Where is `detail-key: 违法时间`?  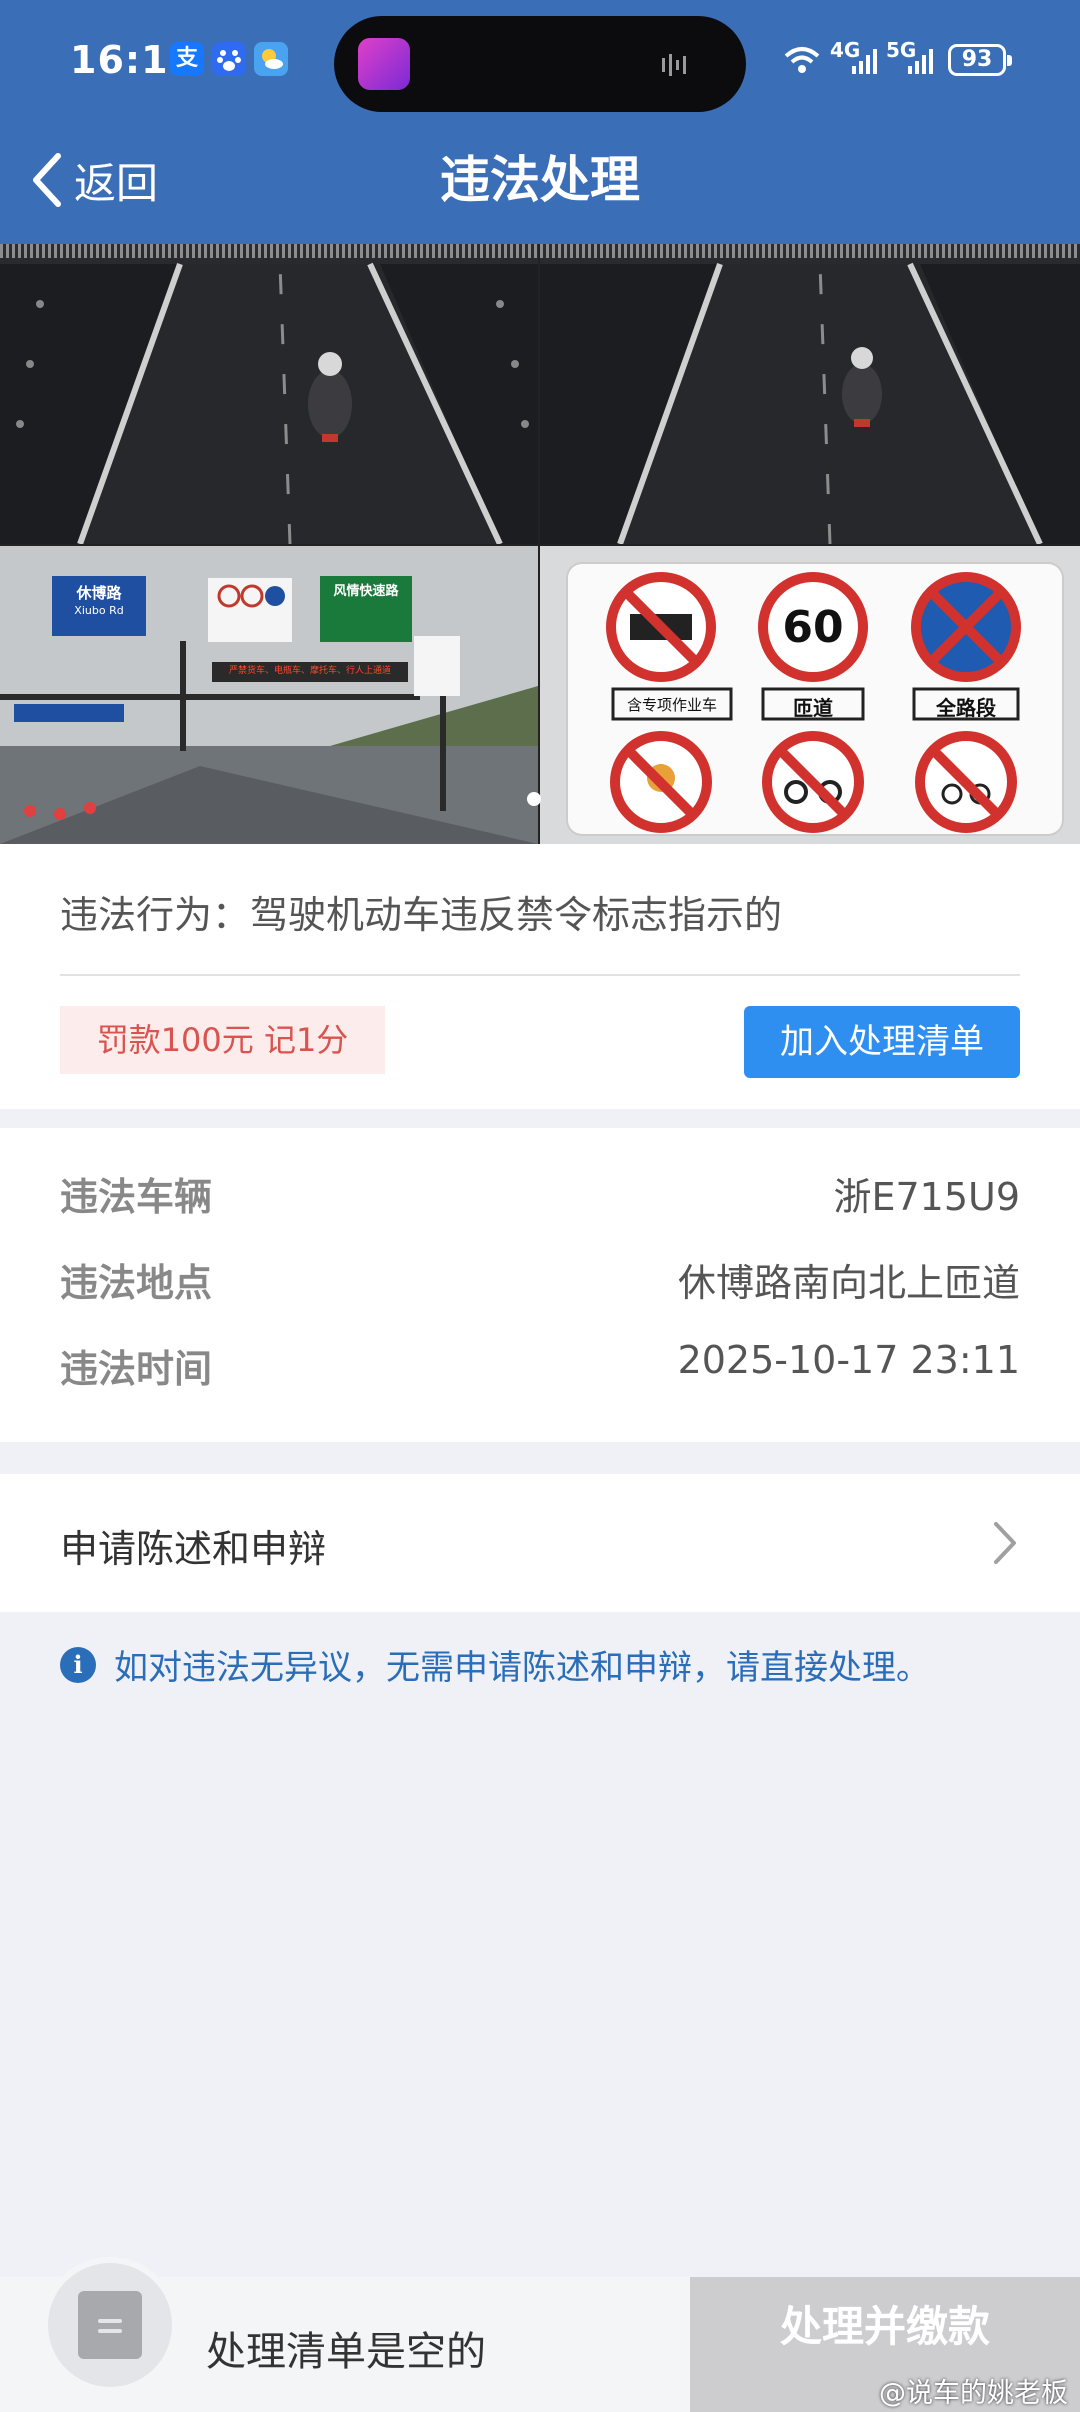 detail-key: 违法时间 is located at coordinates (136, 1369).